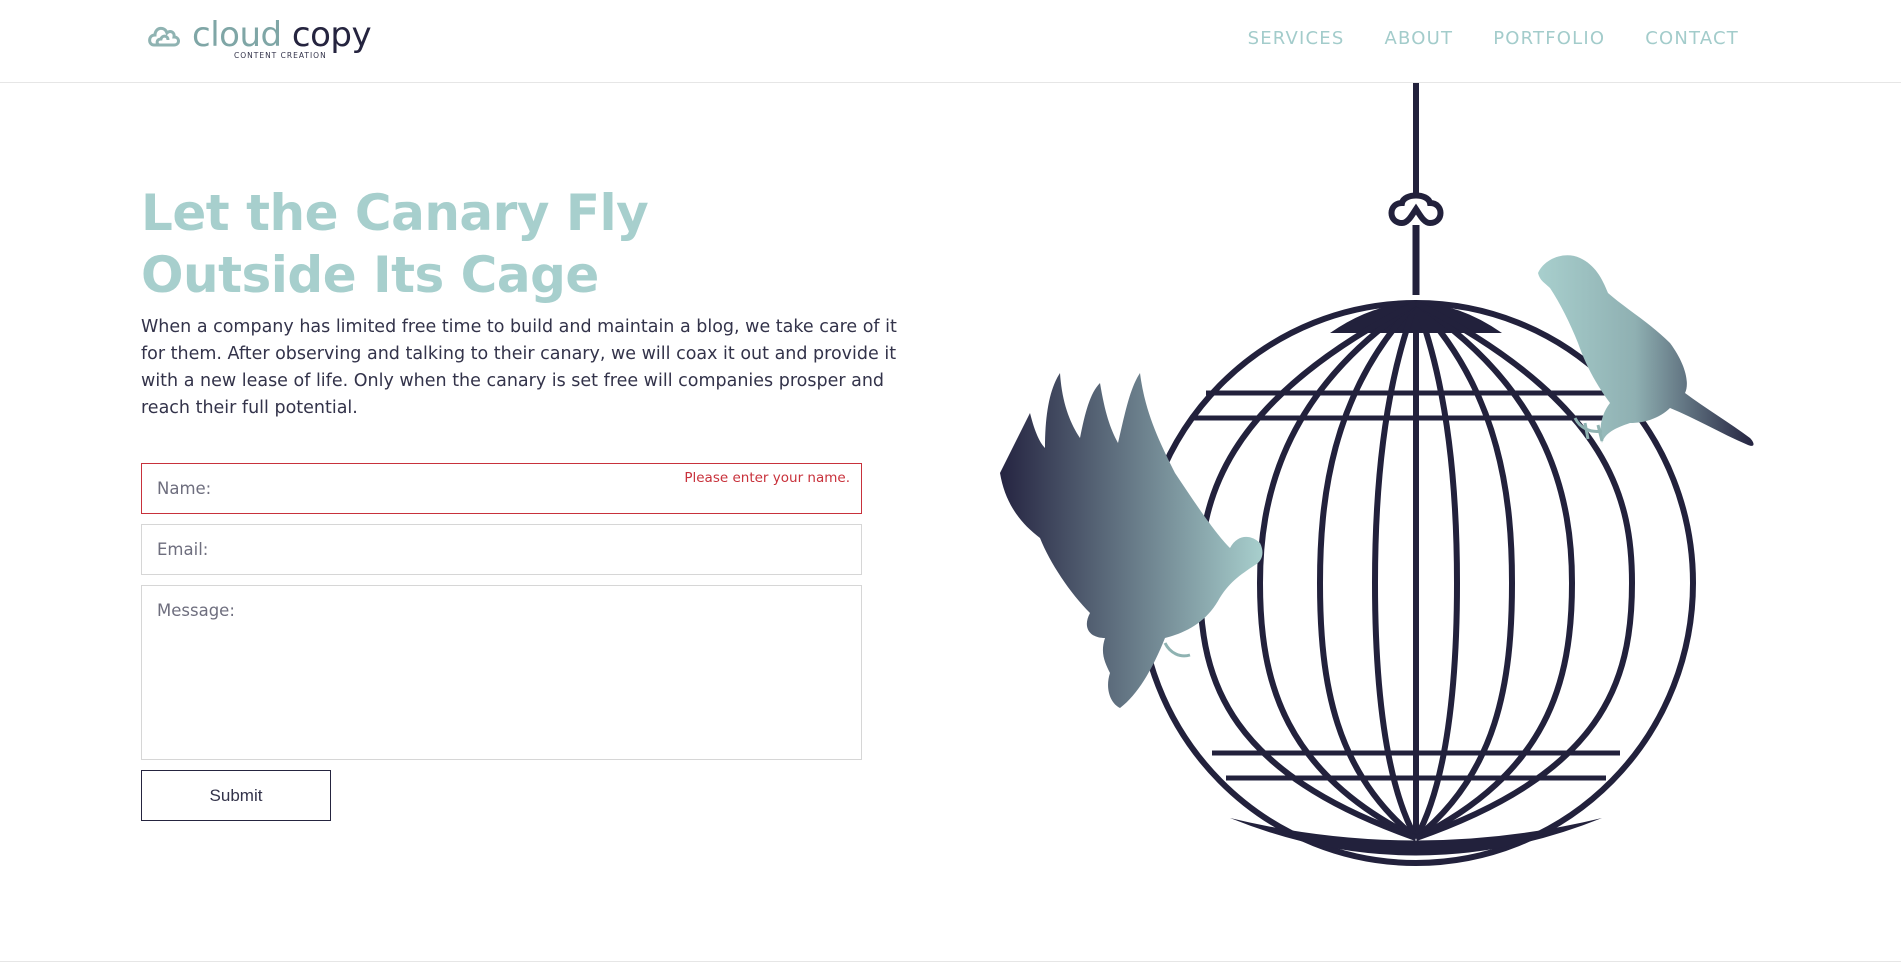 Image resolution: width=1901 pixels, height=967 pixels. Describe the element at coordinates (501, 549) in the screenshot. I see `email-field: Email:` at that location.